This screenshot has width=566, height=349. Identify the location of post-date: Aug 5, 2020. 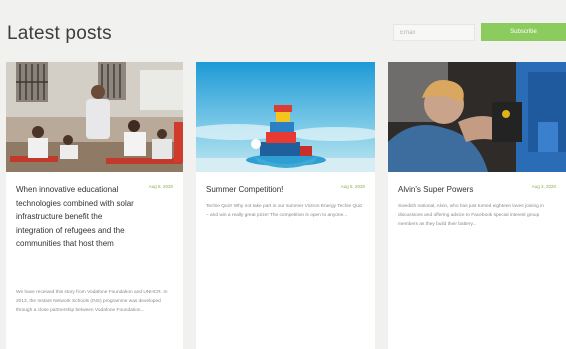
(352, 186).